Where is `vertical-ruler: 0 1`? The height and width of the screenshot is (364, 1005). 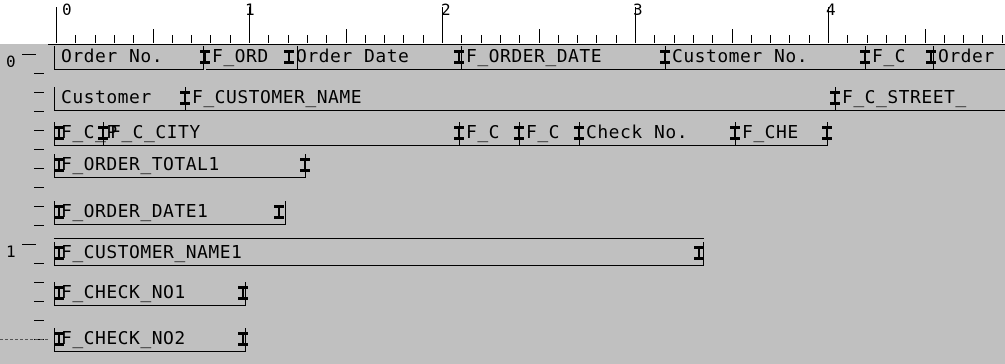
vertical-ruler: 0 1 is located at coordinates (24, 204).